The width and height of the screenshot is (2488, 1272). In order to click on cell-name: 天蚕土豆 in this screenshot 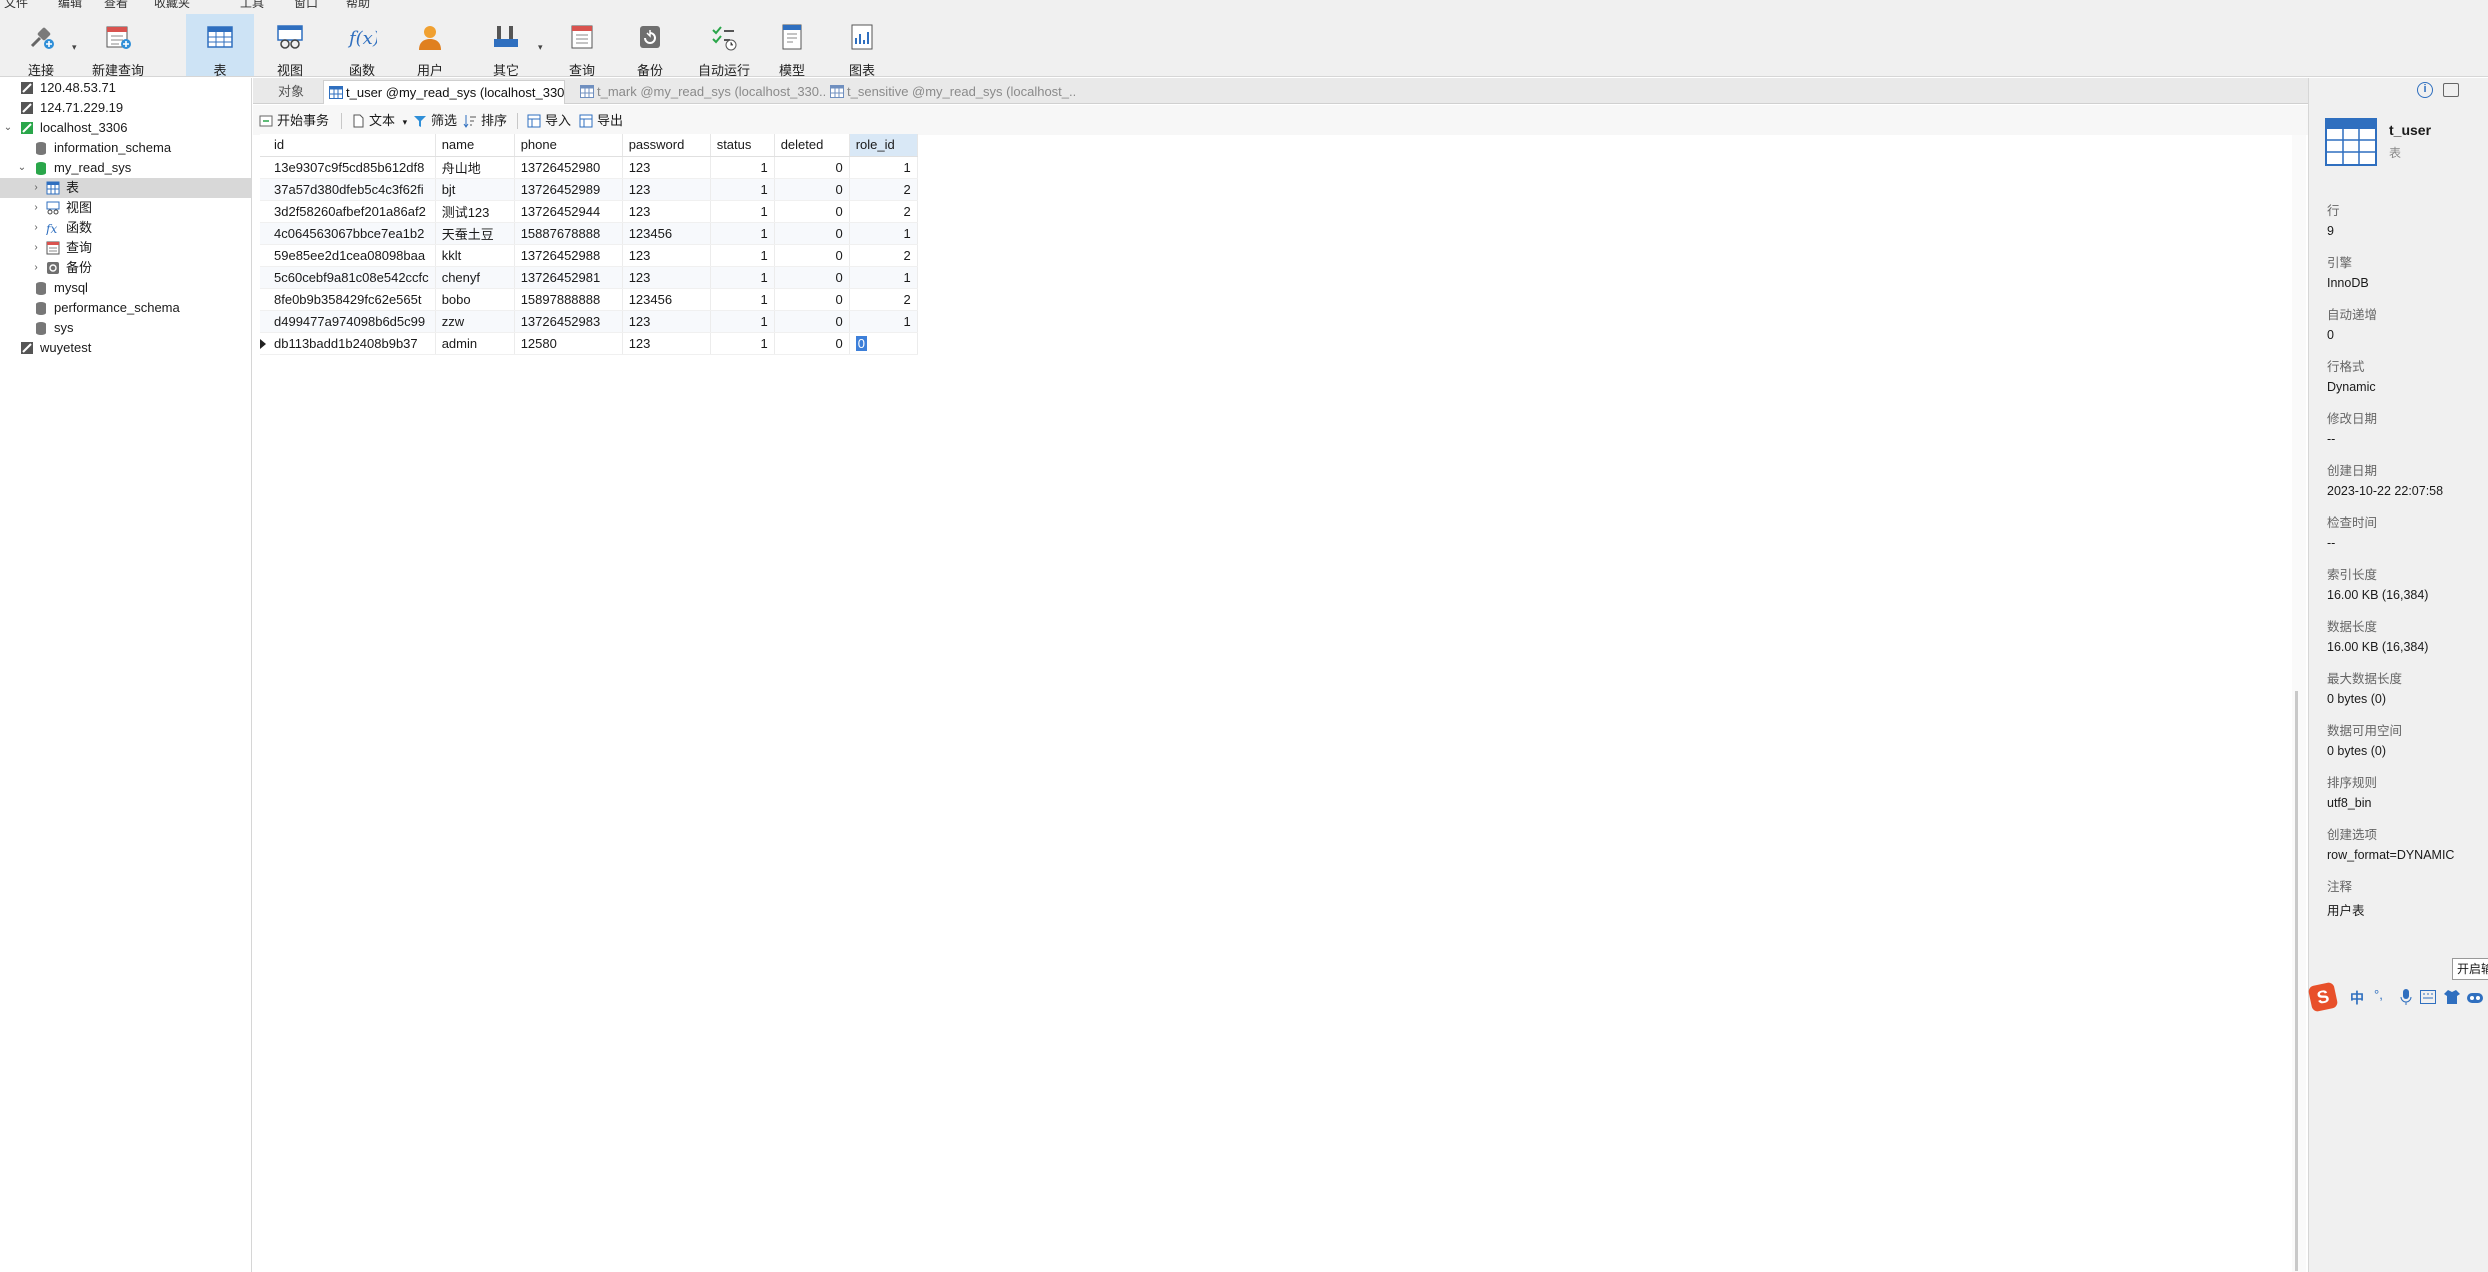, I will do `click(475, 233)`.